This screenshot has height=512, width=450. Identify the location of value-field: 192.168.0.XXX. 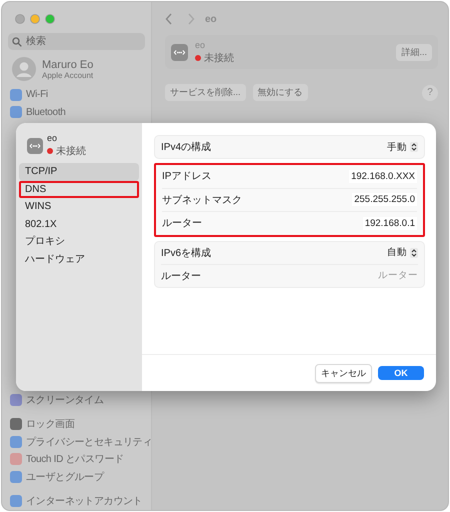
(383, 176).